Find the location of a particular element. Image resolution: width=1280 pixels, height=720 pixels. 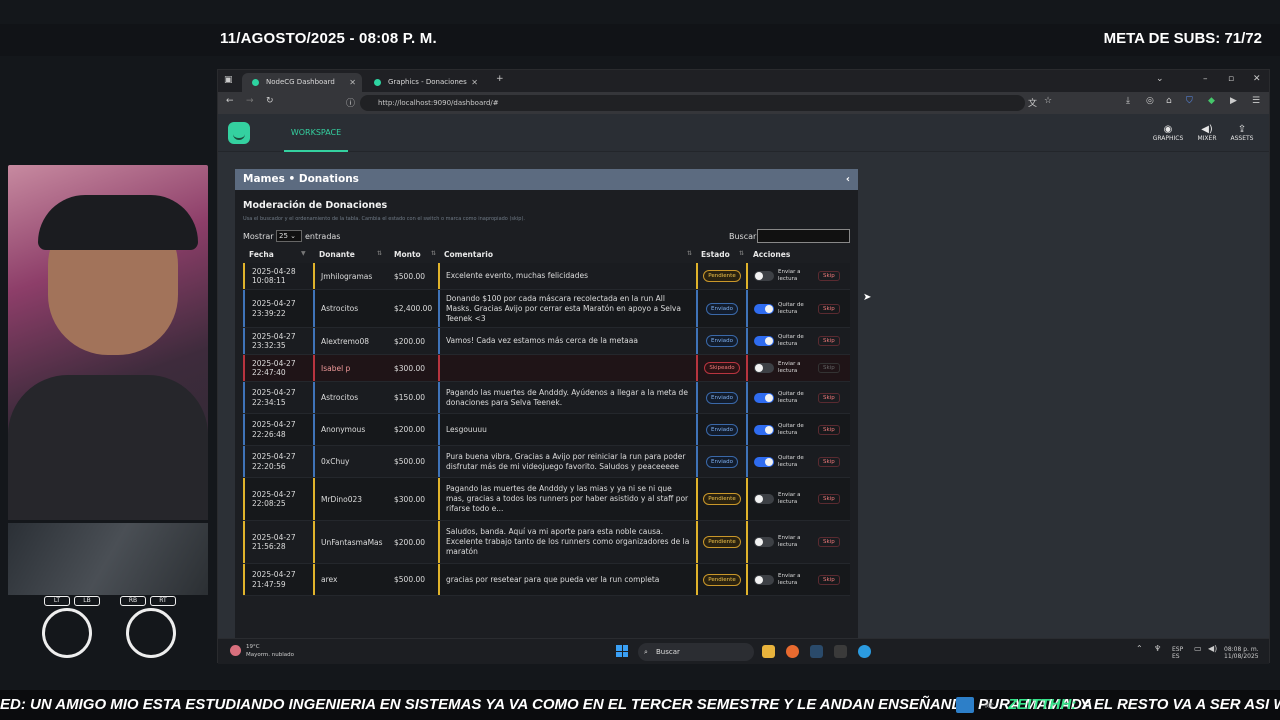

clock: 08:08 p. m. 11/08/2025 is located at coordinates (1241, 653).